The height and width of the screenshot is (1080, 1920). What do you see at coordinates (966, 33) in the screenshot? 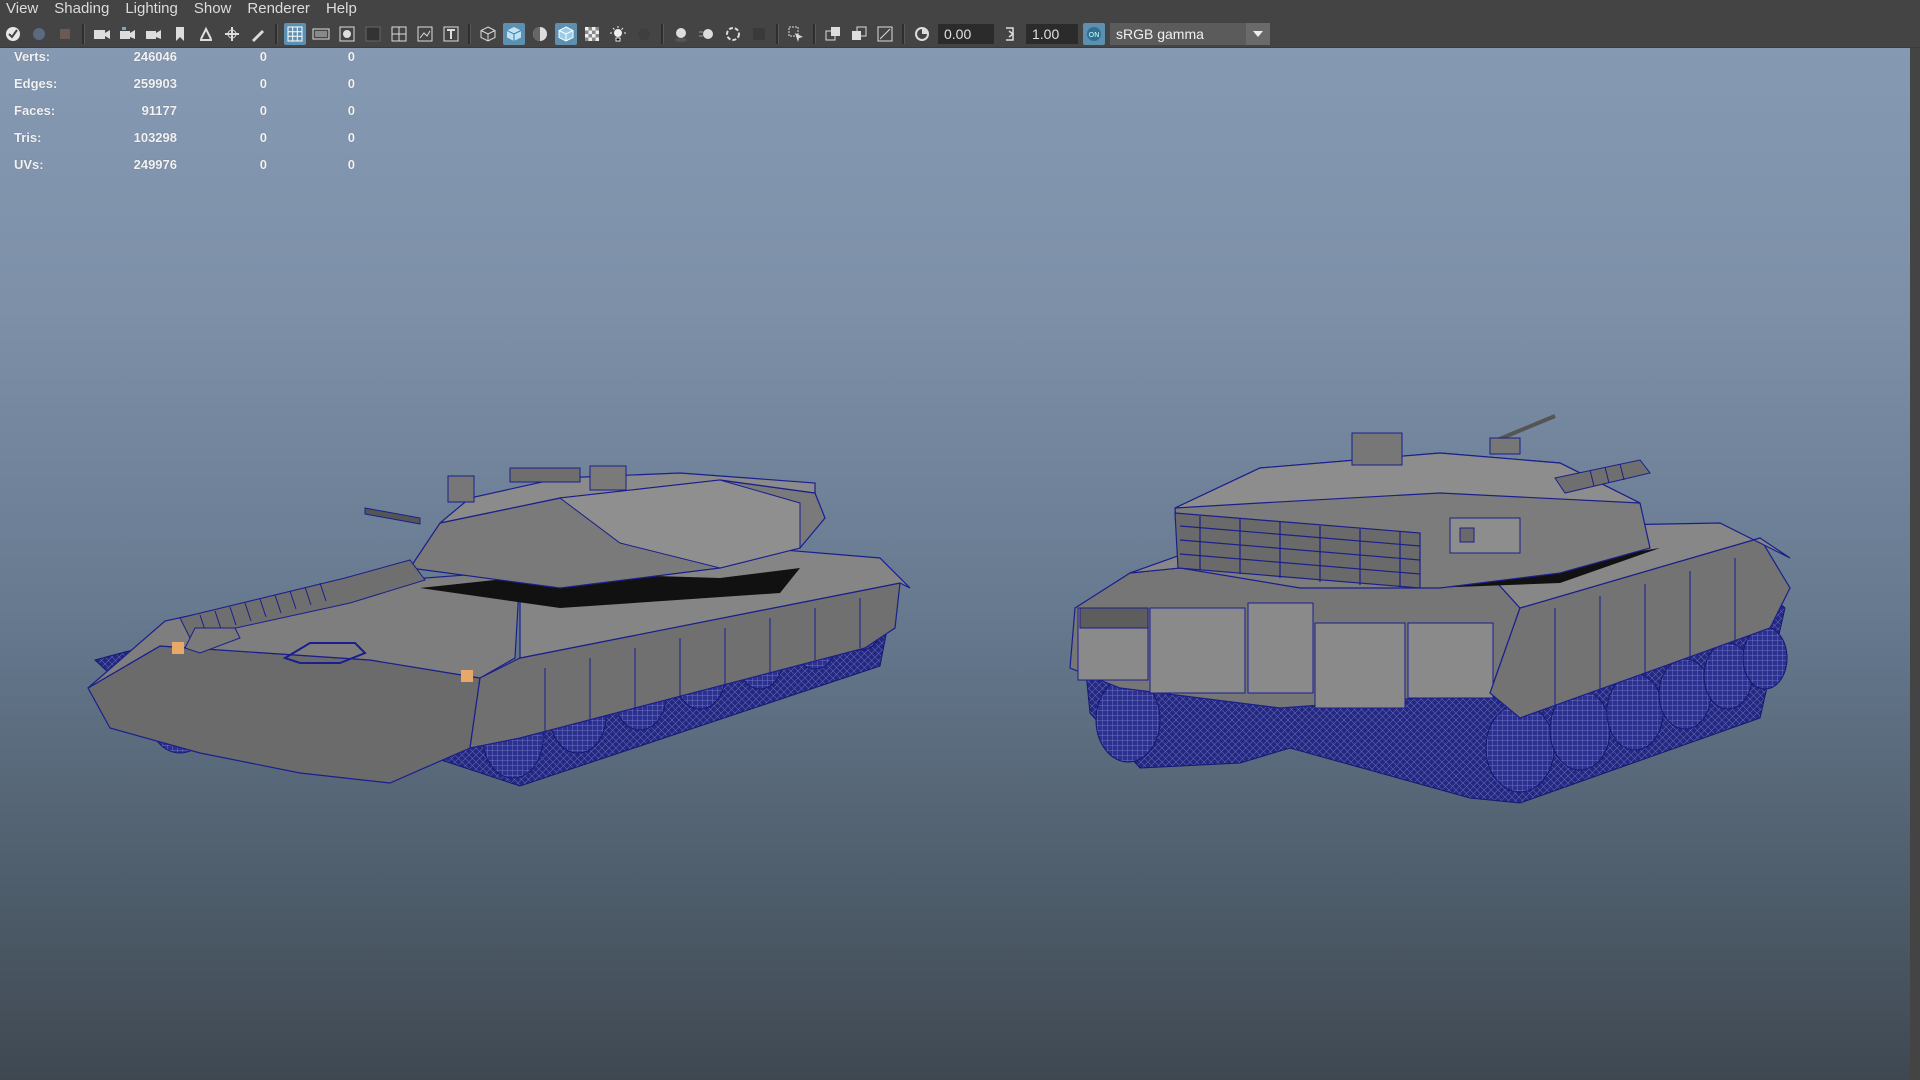
I see `exposure-field: 0.00` at bounding box center [966, 33].